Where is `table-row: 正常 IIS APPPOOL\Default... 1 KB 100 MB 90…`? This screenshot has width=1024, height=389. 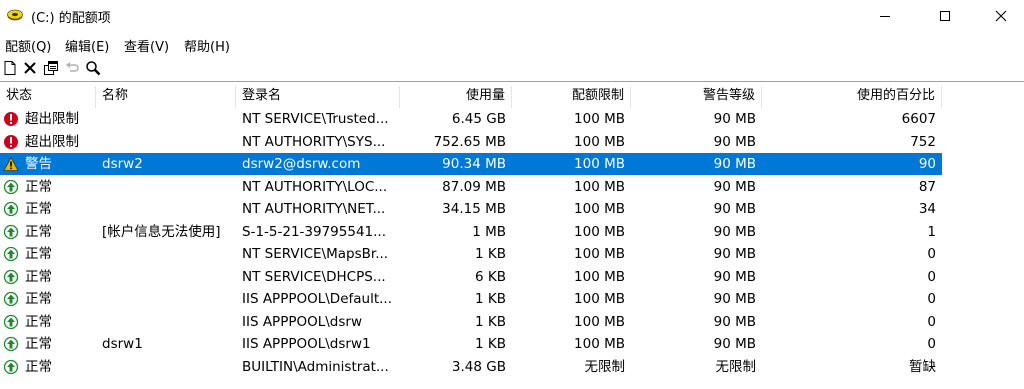
table-row: 正常 IIS APPPOOL\Default... 1 KB 100 MB 90… is located at coordinates (471, 299).